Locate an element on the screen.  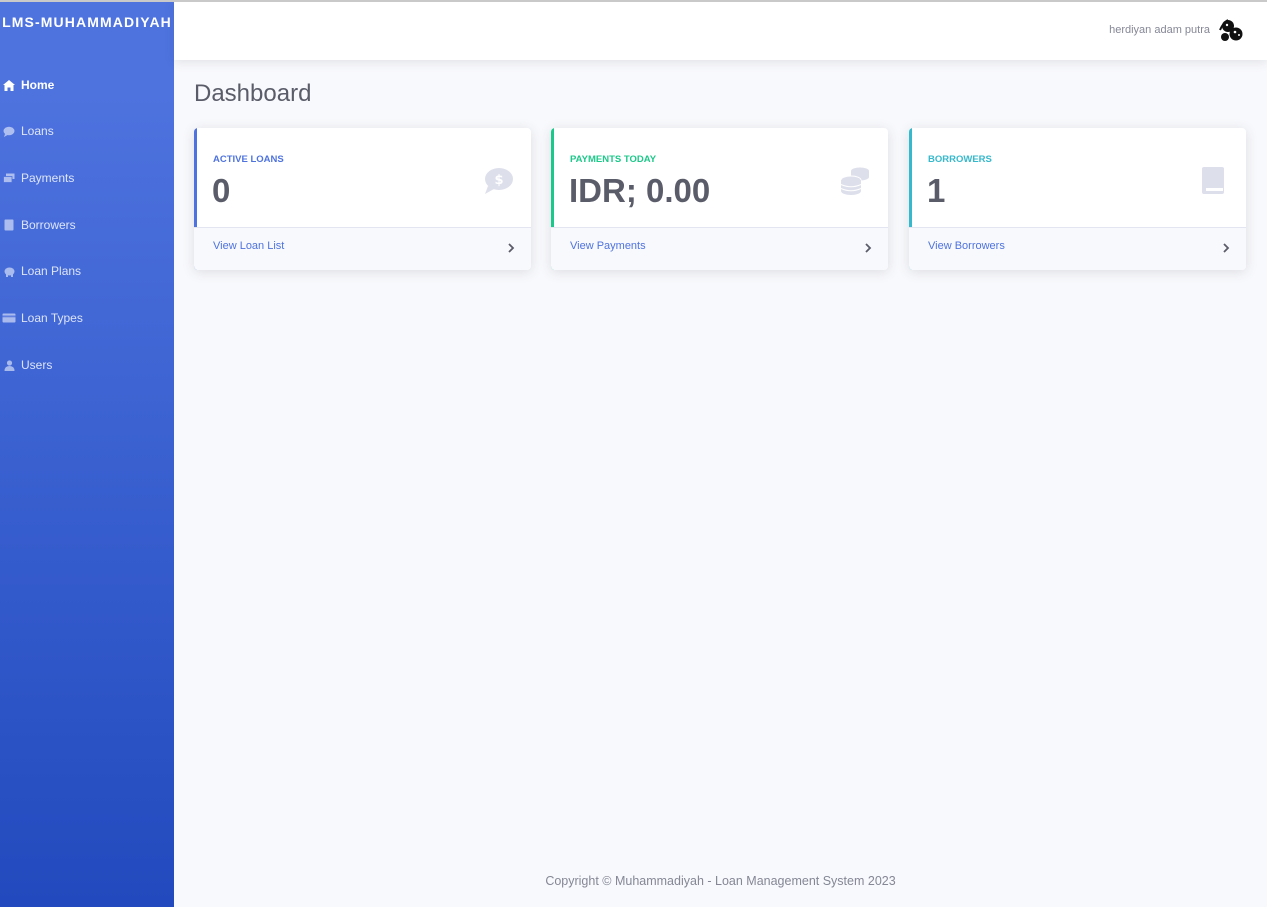
sidebar-item-users: Users is located at coordinates (87, 365).